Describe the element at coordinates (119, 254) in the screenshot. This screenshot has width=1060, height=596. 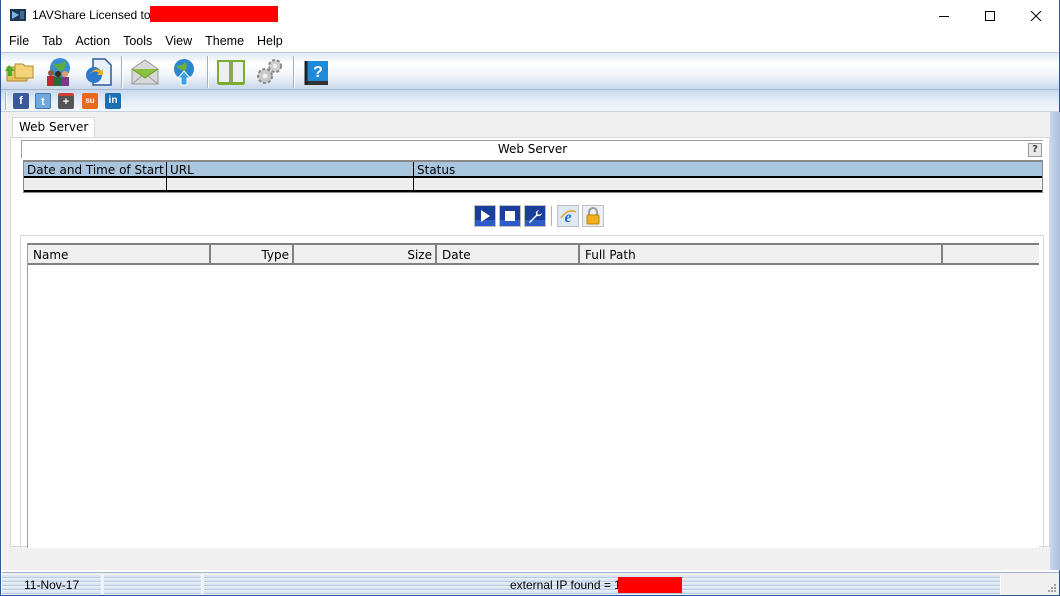
I see `column-header-name: Name` at that location.